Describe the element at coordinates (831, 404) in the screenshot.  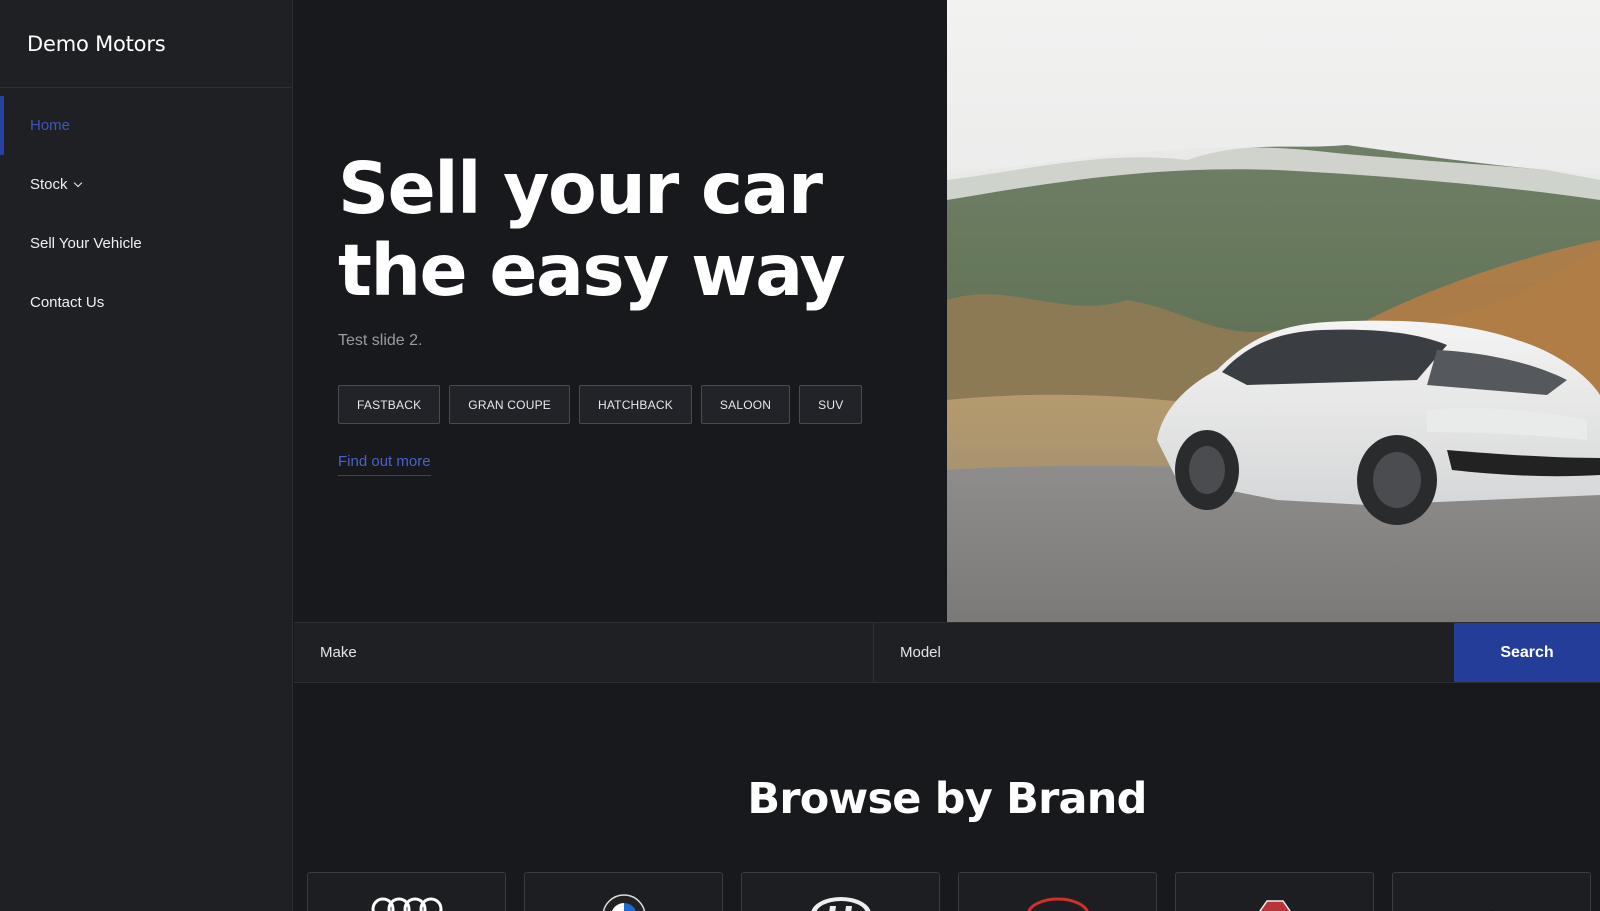
I see `tag-suv: SUV` at that location.